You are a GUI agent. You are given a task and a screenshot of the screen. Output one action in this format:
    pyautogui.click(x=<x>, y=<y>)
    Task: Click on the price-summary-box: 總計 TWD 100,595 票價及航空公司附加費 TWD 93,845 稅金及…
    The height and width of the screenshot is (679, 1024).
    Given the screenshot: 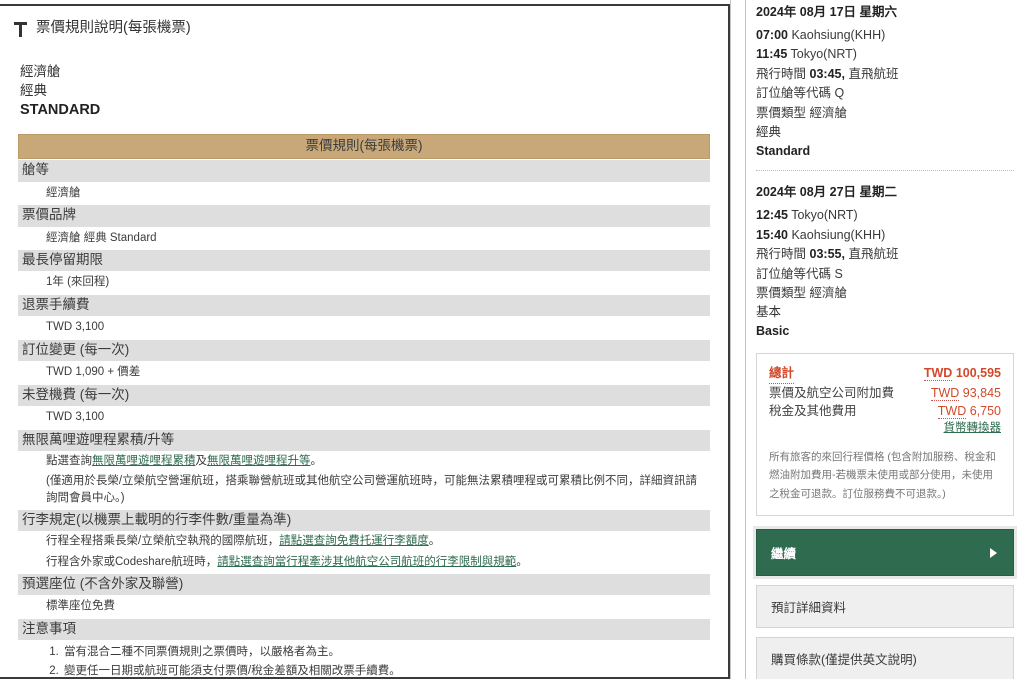 What is the action you would take?
    pyautogui.click(x=885, y=434)
    